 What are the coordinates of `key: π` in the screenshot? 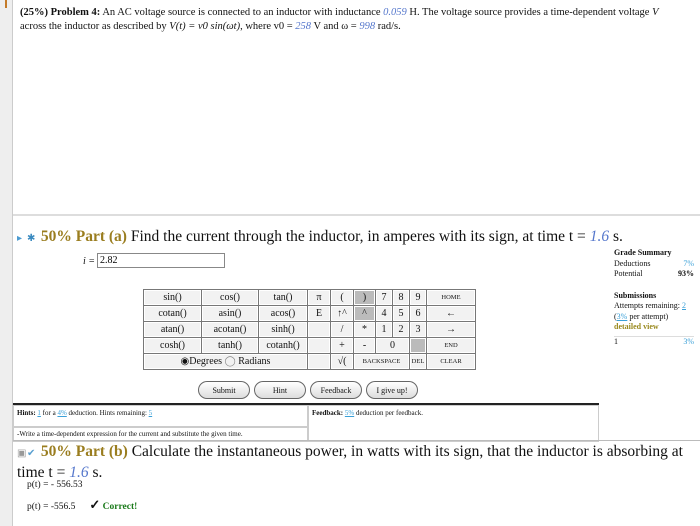 It's located at (319, 297).